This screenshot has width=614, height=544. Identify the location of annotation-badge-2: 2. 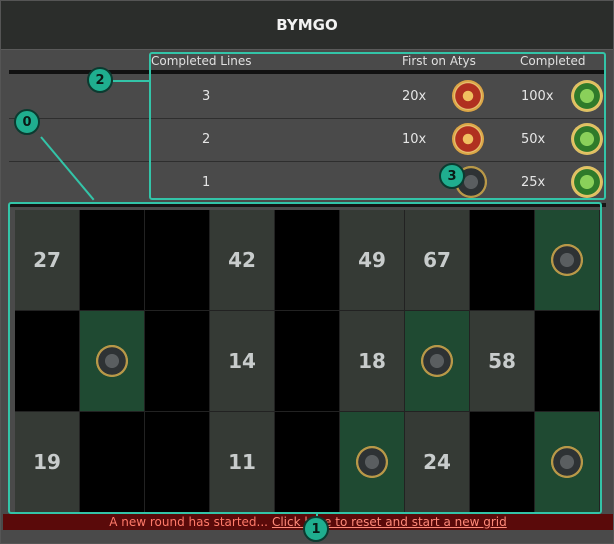
(100, 80).